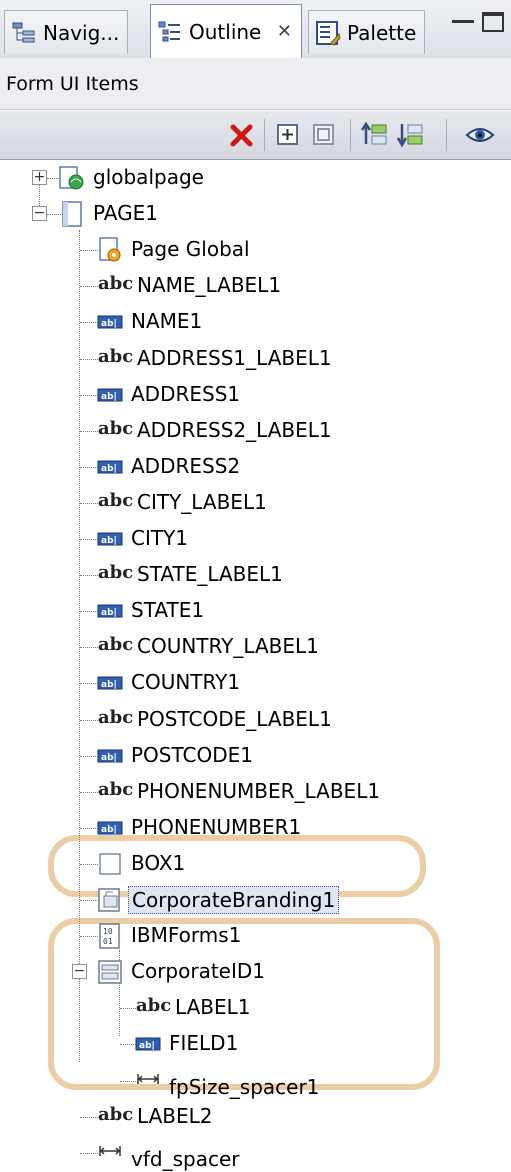 The height and width of the screenshot is (1172, 511). What do you see at coordinates (255, 647) in the screenshot?
I see `tree-item: abc COUNTRY_LABEL1` at bounding box center [255, 647].